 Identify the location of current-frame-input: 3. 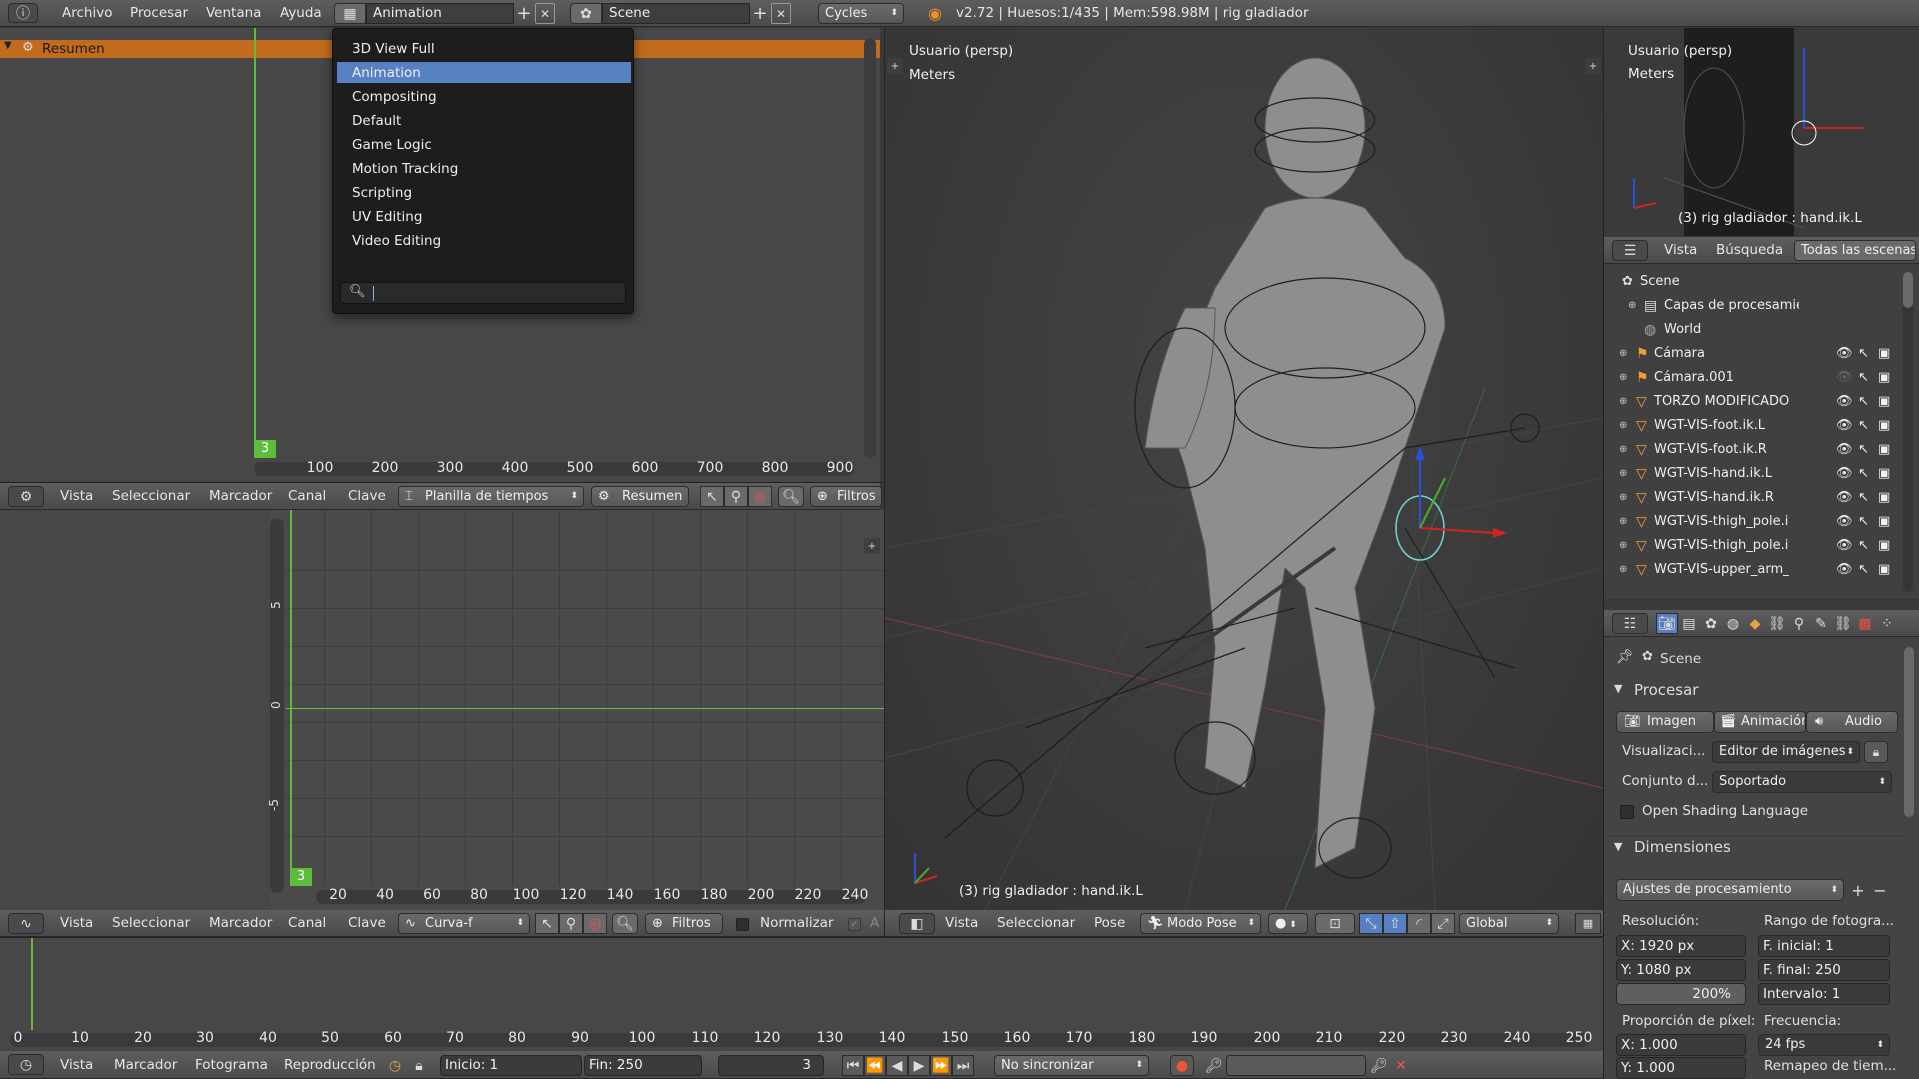
(771, 1065).